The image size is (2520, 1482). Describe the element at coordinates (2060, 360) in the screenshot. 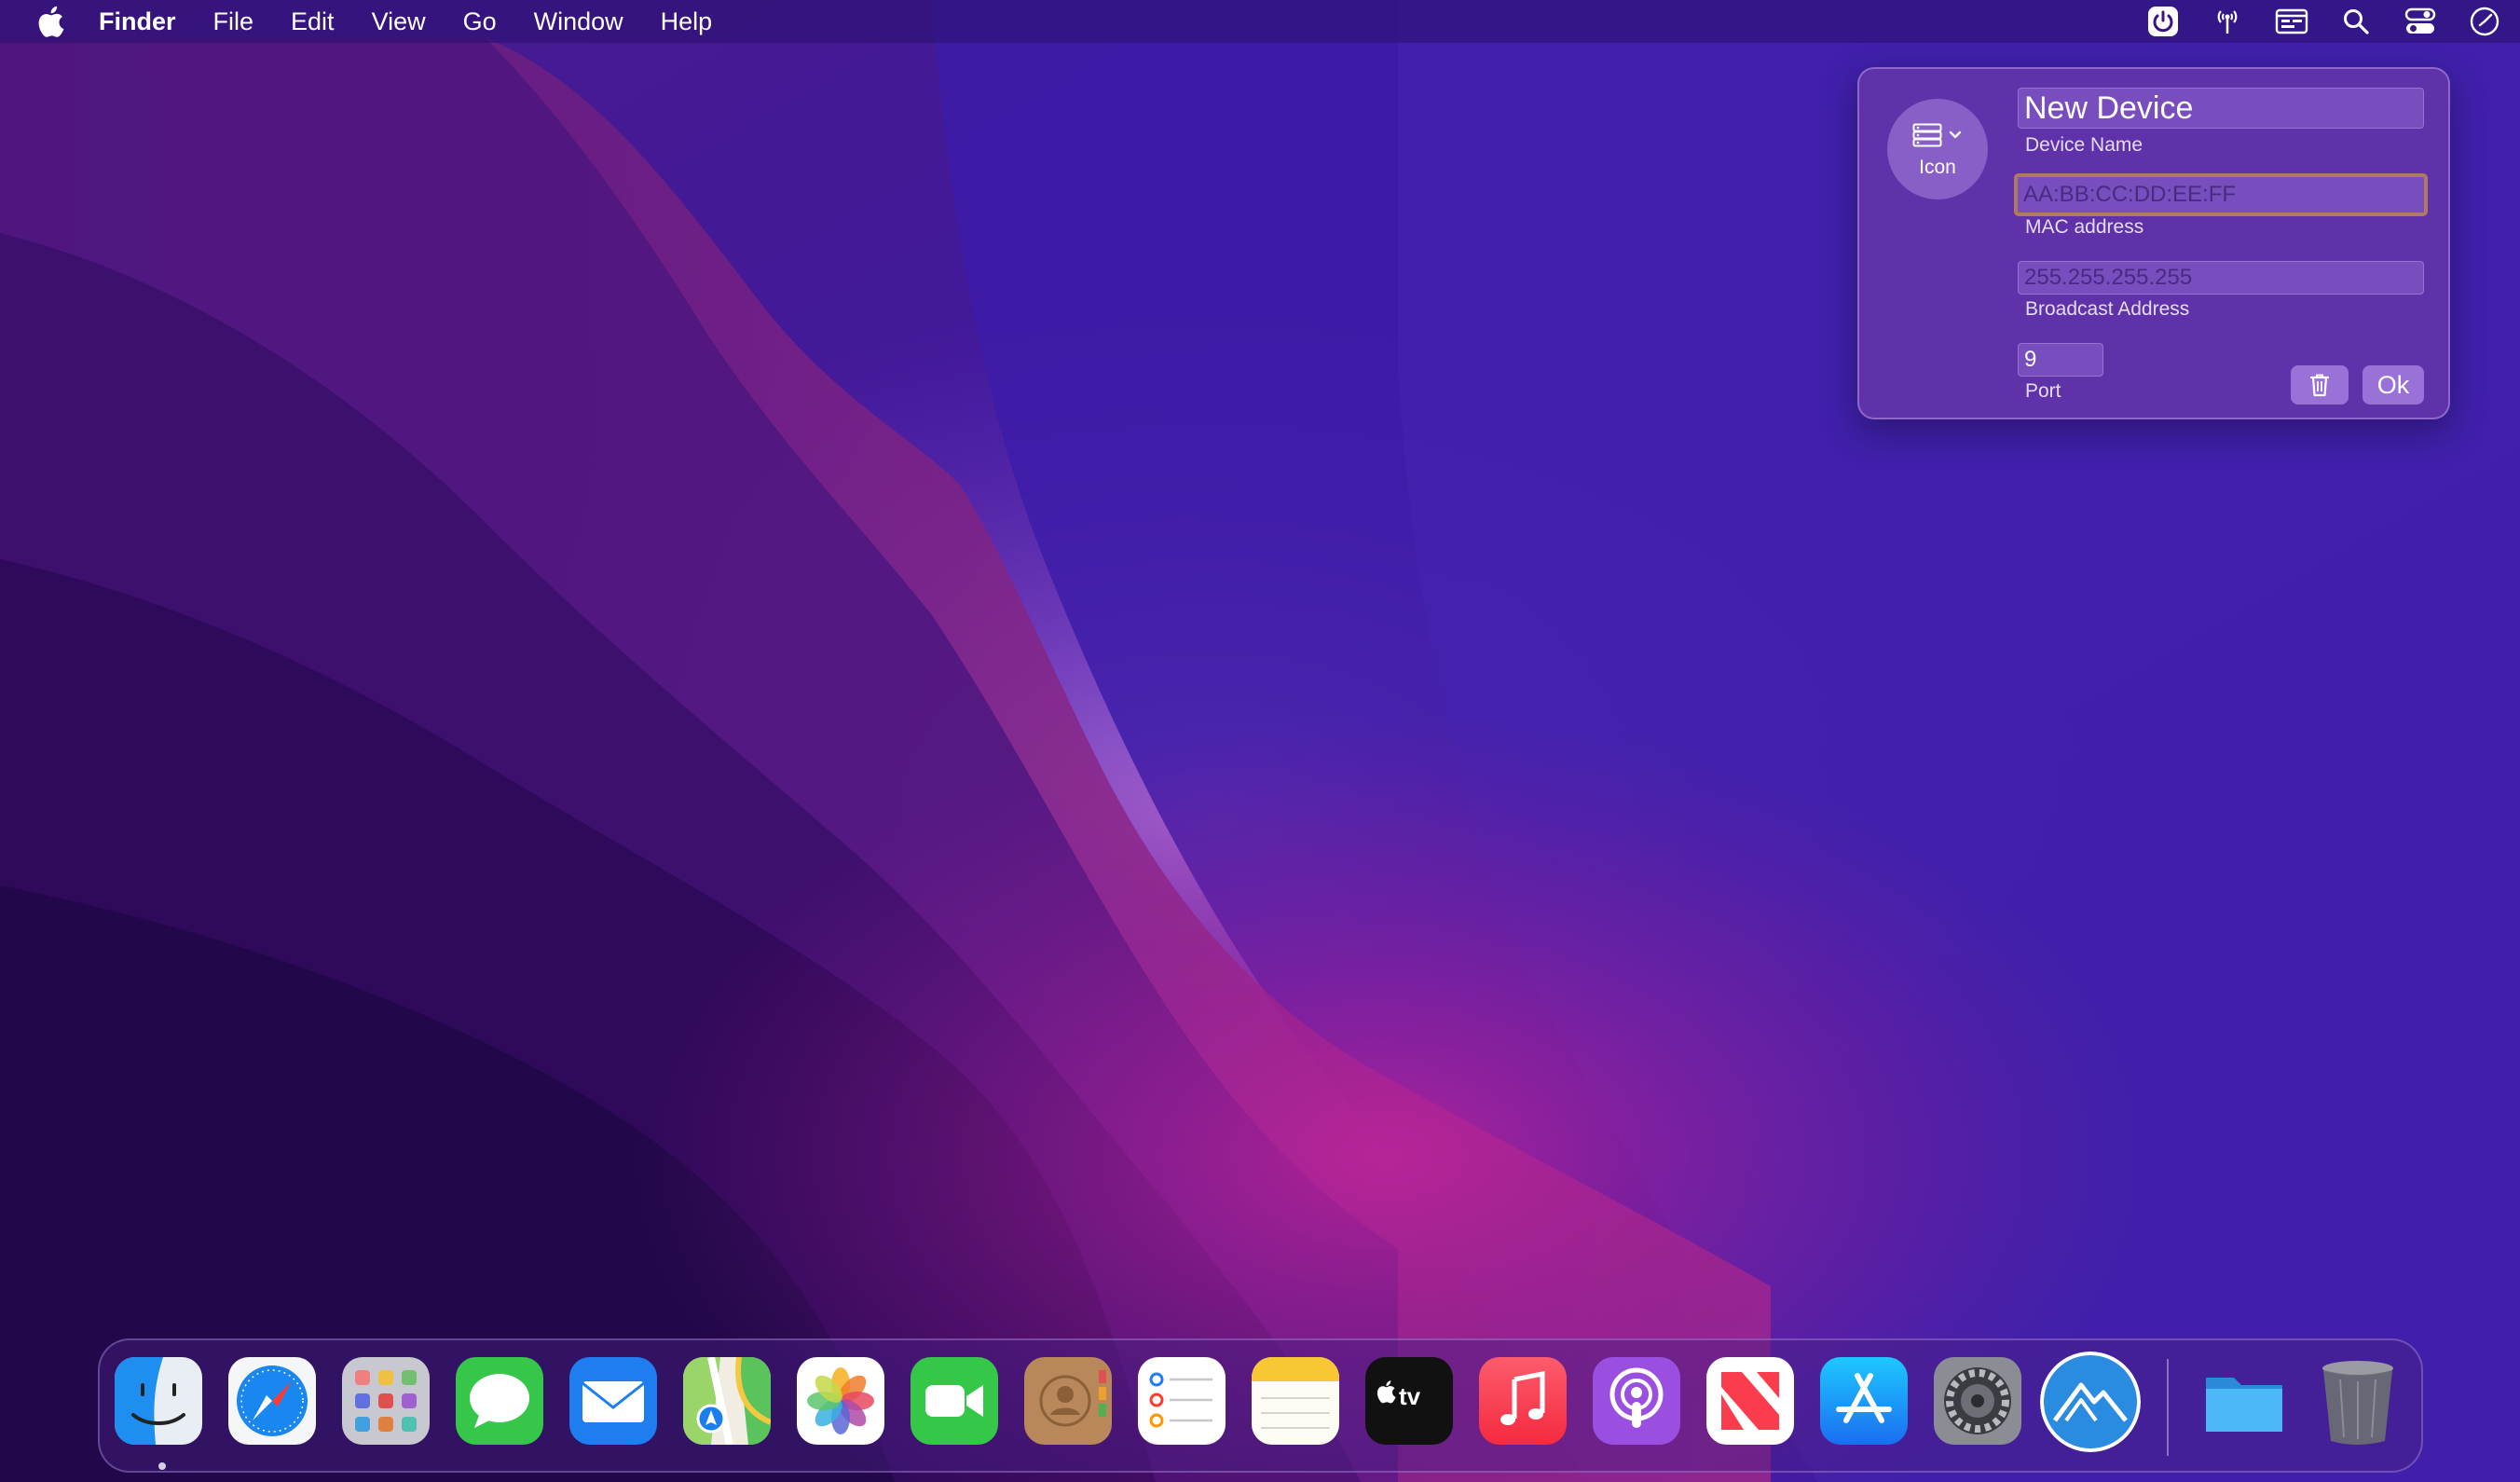

I see `port-input` at that location.